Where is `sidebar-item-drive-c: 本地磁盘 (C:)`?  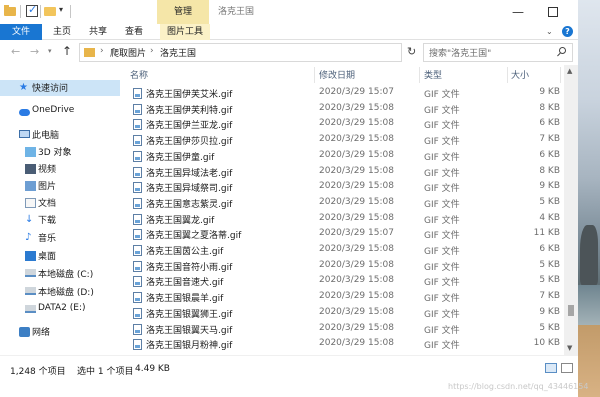 sidebar-item-drive-c: 本地磁盘 (C:) is located at coordinates (60, 274).